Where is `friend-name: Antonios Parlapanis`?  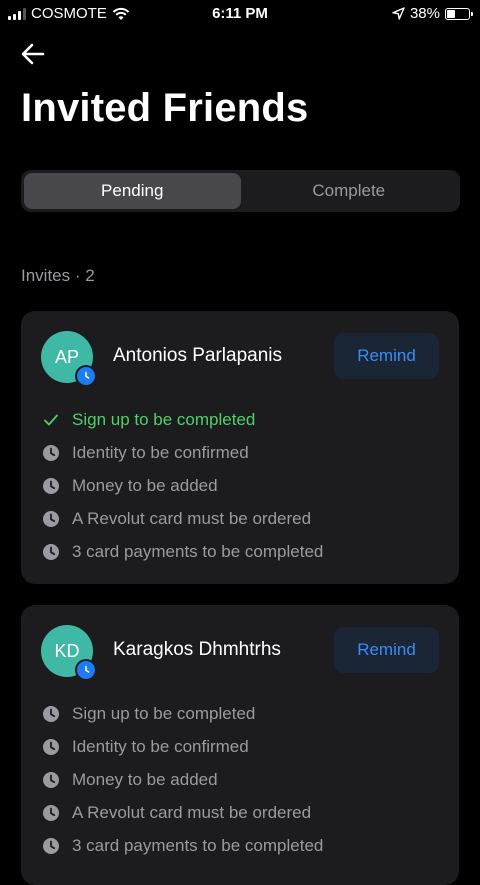 friend-name: Antonios Parlapanis is located at coordinates (197, 355).